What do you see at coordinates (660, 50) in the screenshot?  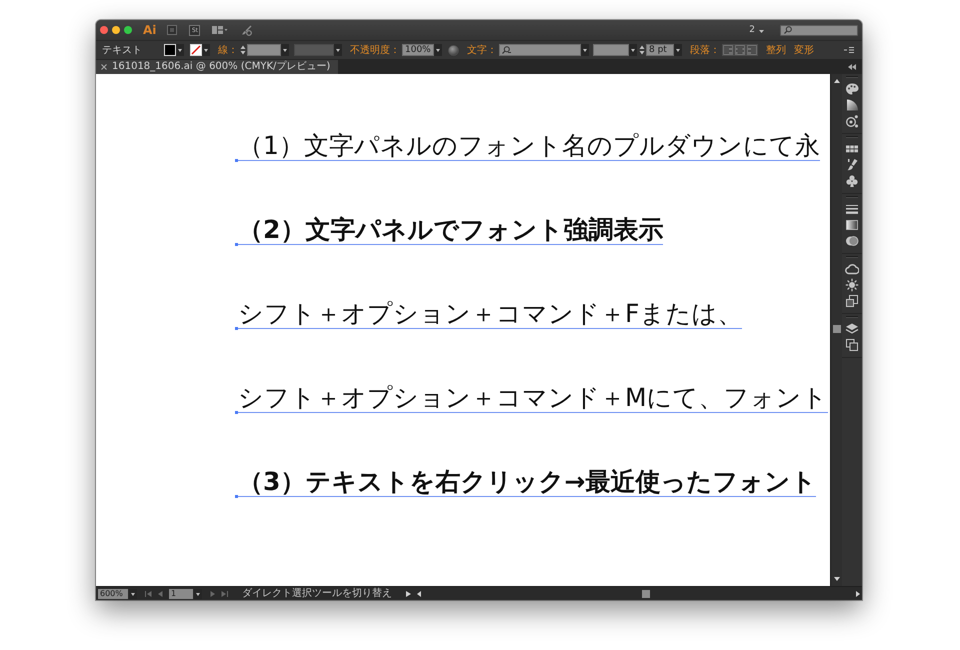 I see `font-size-field: 8 pt` at bounding box center [660, 50].